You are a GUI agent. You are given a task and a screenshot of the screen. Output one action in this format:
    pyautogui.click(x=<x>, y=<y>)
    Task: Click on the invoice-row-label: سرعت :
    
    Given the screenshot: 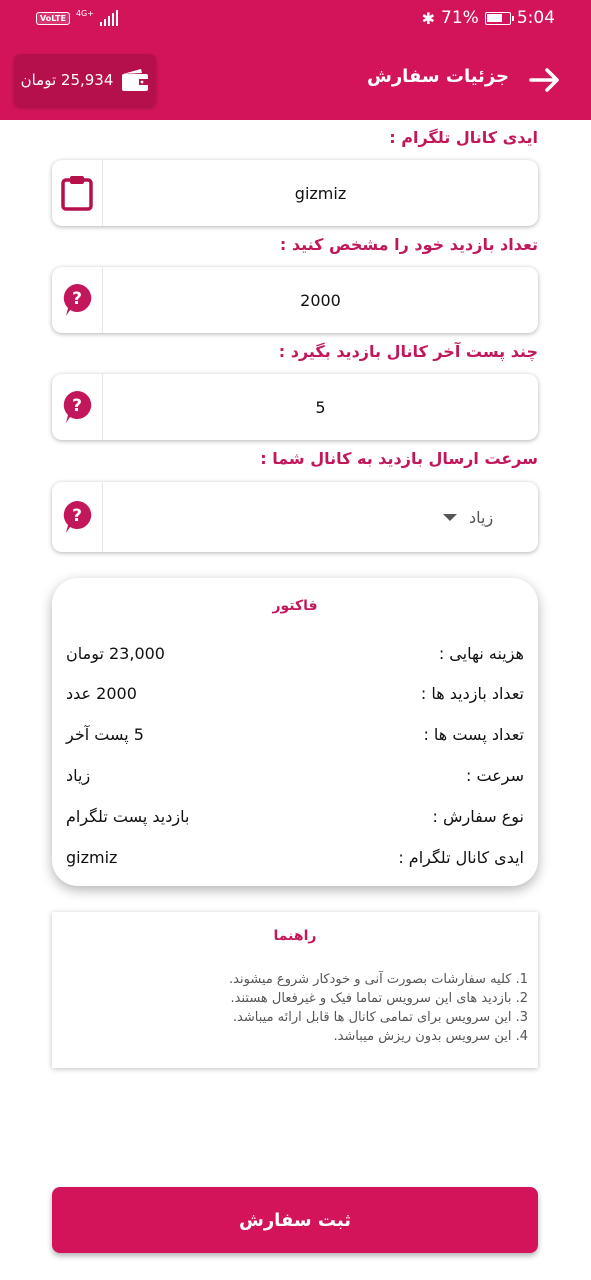 What is the action you would take?
    pyautogui.click(x=495, y=775)
    